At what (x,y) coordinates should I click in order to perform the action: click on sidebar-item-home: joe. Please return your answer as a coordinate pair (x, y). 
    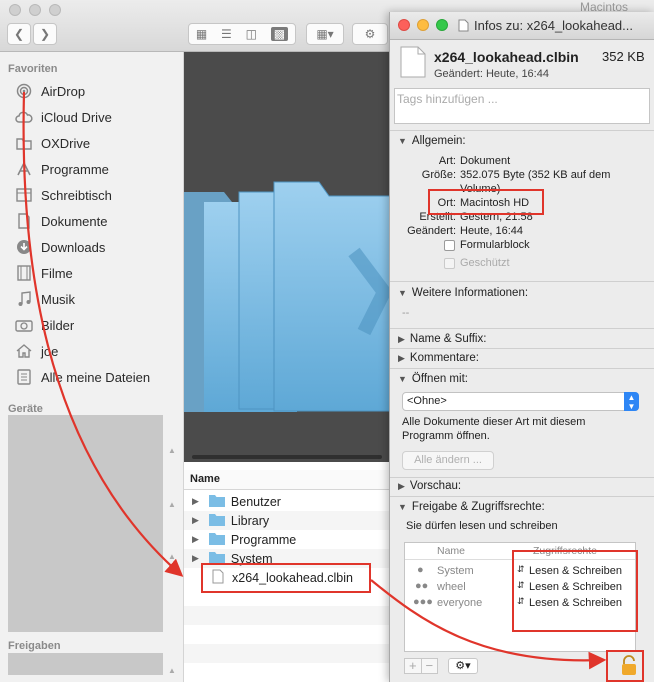
    Looking at the image, I should click on (36, 351).